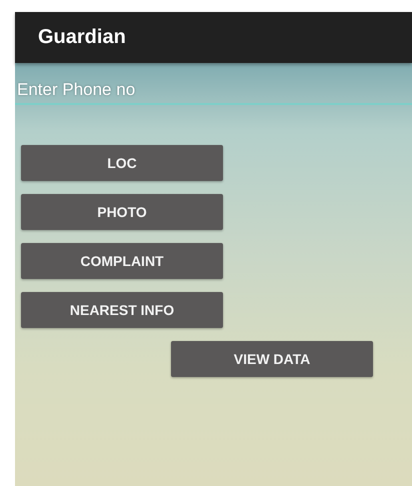 This screenshot has width=412, height=486. Describe the element at coordinates (122, 163) in the screenshot. I see `action-button: LOC` at that location.